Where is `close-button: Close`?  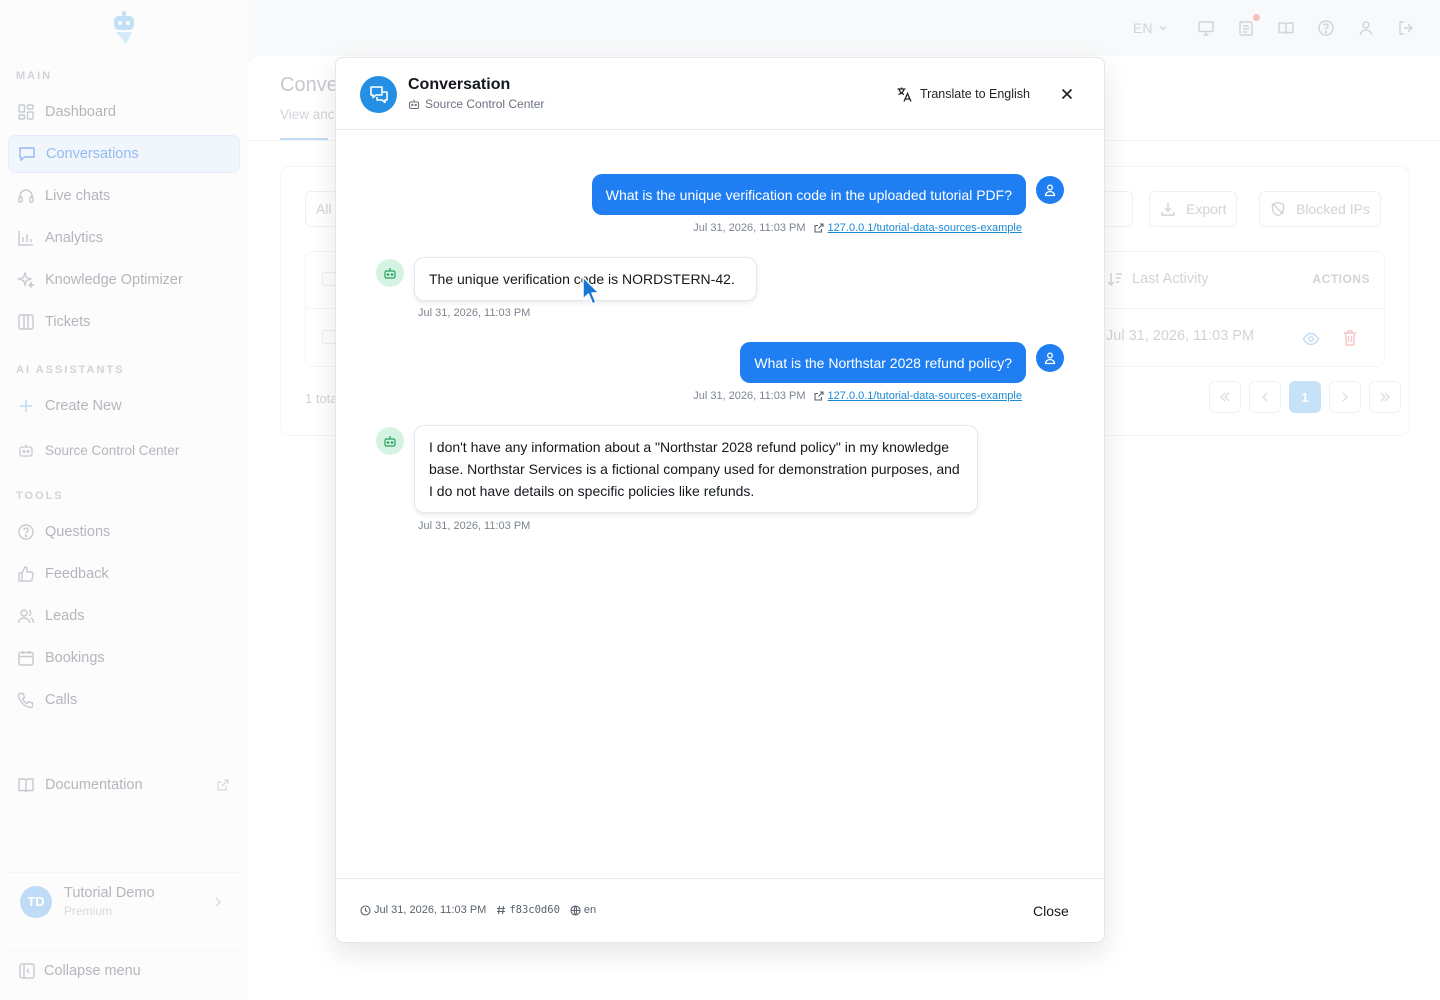
close-button: Close is located at coordinates (1051, 911).